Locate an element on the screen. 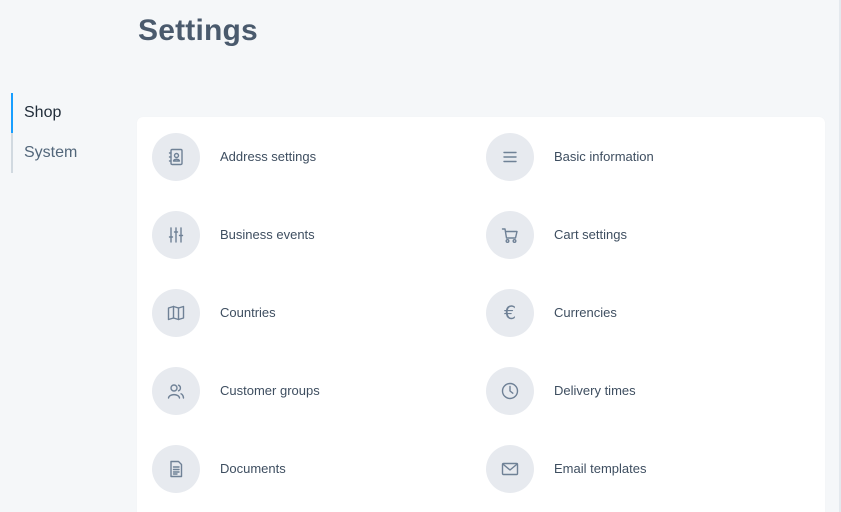 Image resolution: width=841 pixels, height=512 pixels. sliders-icon is located at coordinates (176, 235).